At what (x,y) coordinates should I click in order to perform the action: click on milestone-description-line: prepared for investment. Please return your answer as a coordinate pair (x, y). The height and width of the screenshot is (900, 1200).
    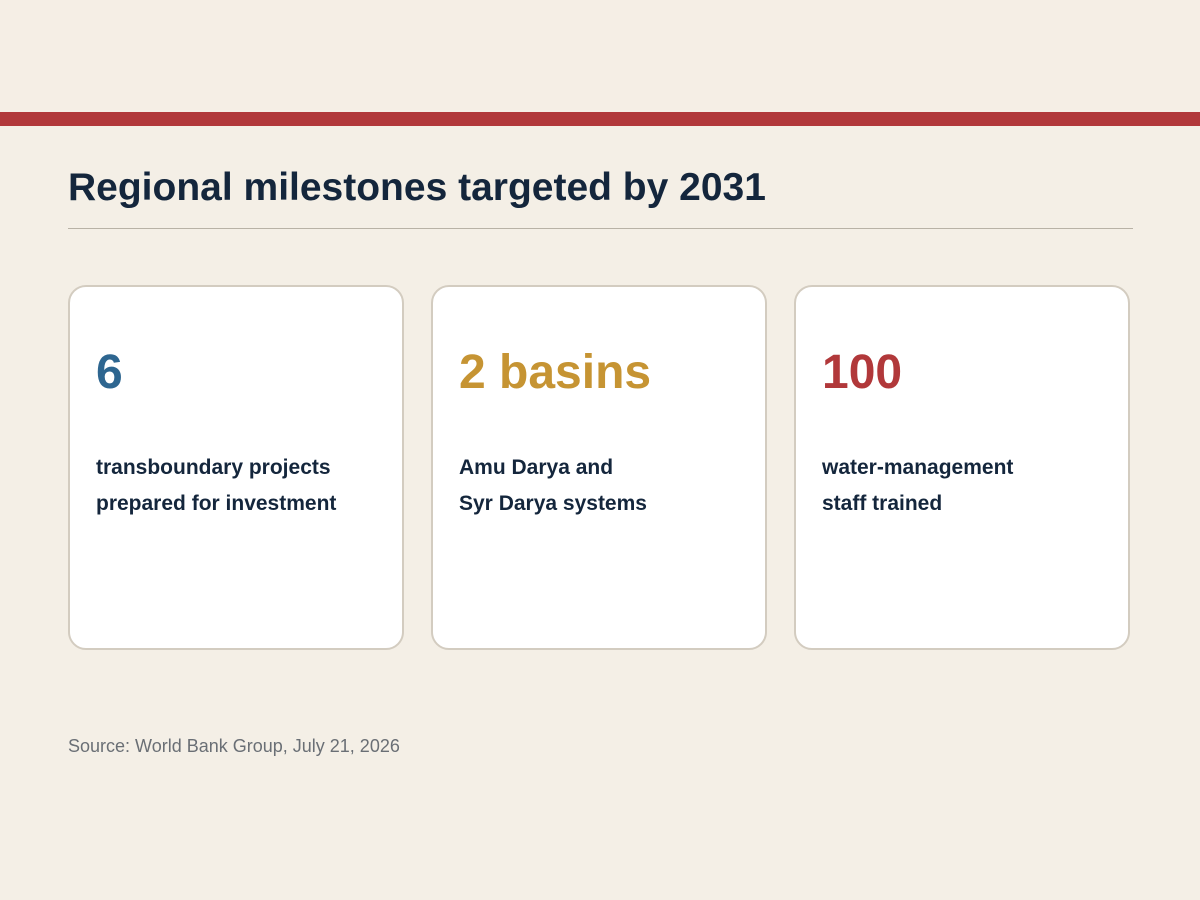
    Looking at the image, I should click on (216, 503).